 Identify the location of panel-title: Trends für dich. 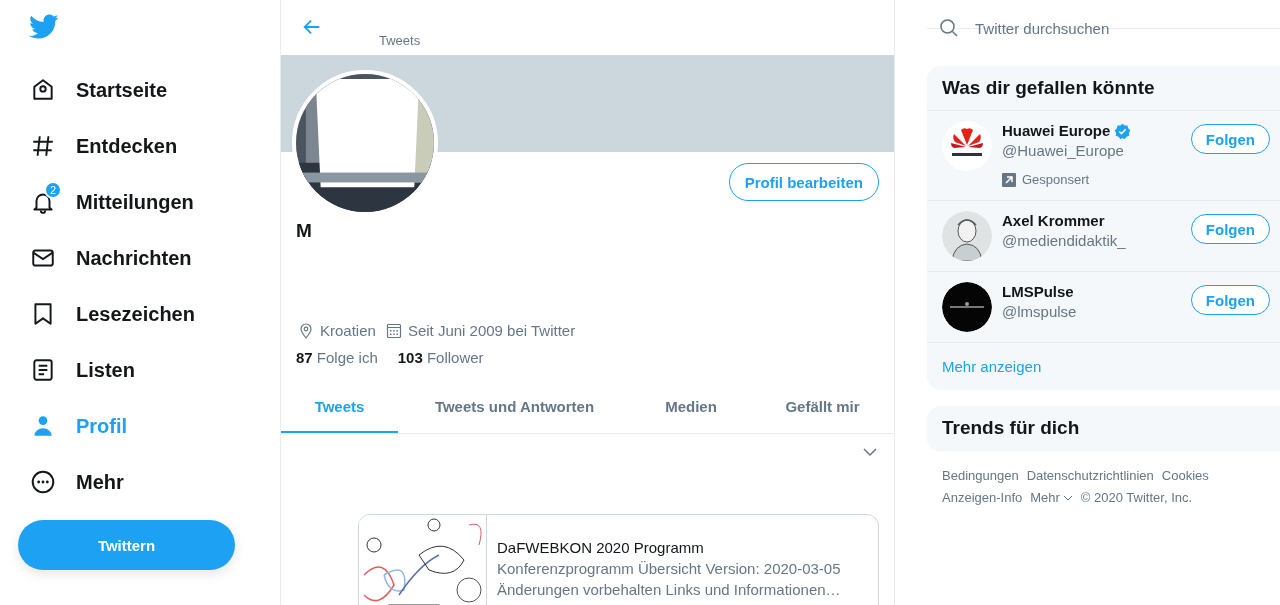
(1011, 427).